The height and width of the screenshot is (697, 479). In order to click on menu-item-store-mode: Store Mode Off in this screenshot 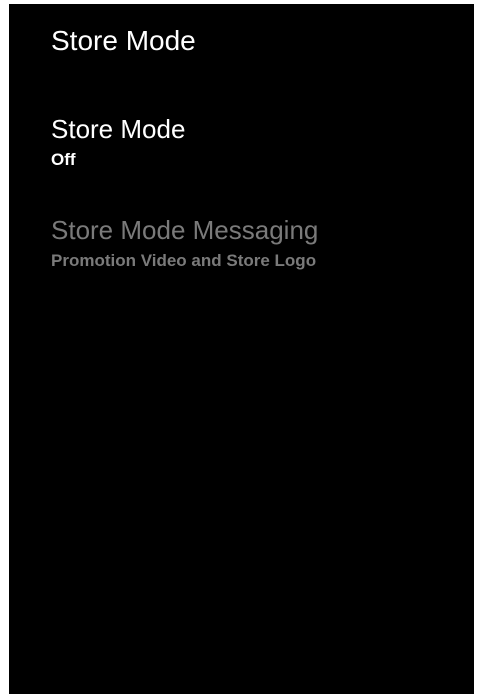, I will do `click(118, 142)`.